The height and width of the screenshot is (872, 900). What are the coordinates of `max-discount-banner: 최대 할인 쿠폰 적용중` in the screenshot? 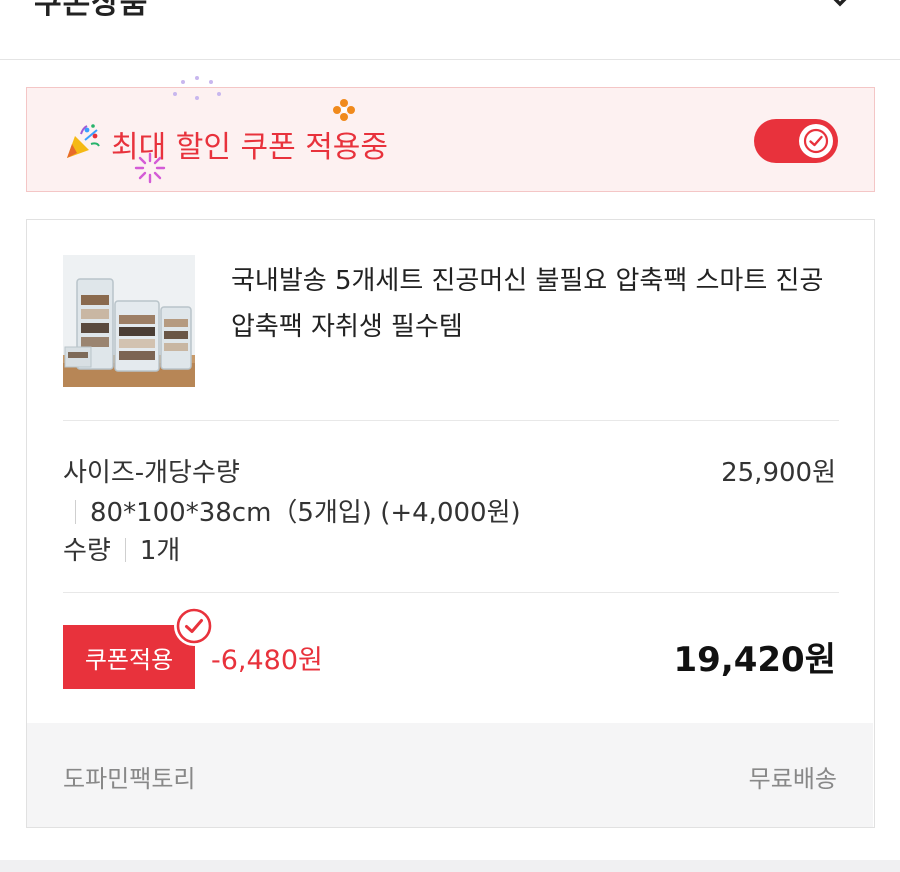 It's located at (450, 134).